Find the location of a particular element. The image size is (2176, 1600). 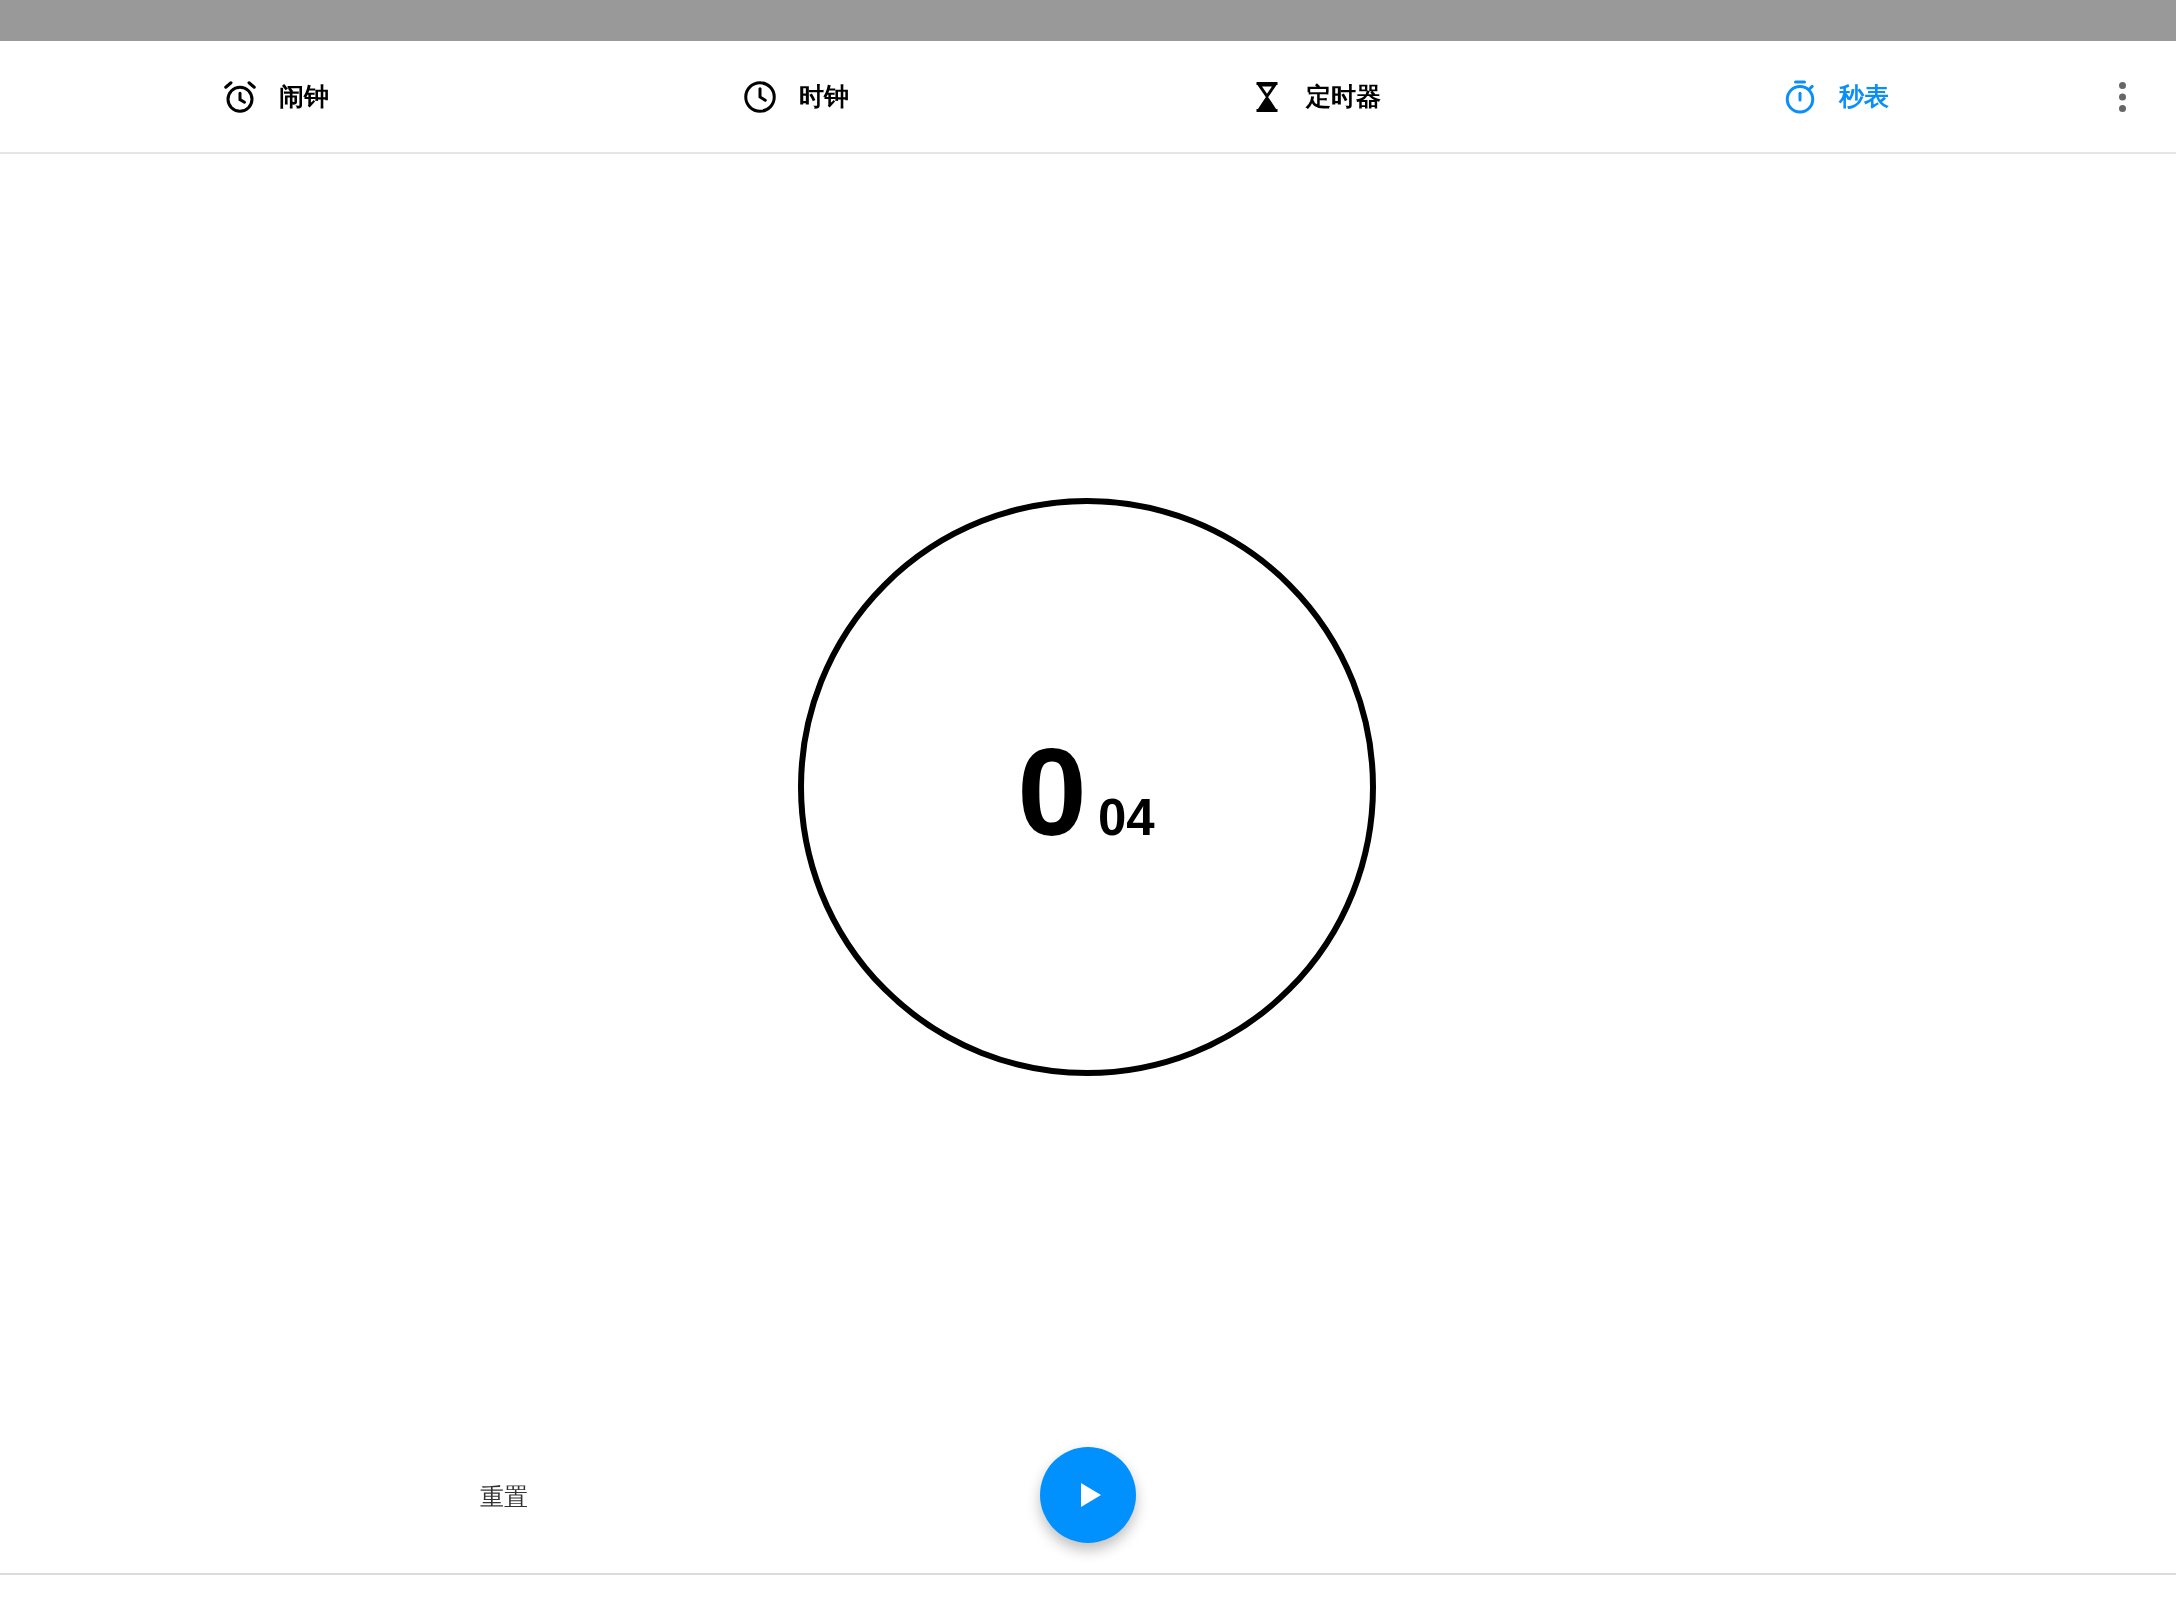

seconds-value: 0 is located at coordinates (1052, 791).